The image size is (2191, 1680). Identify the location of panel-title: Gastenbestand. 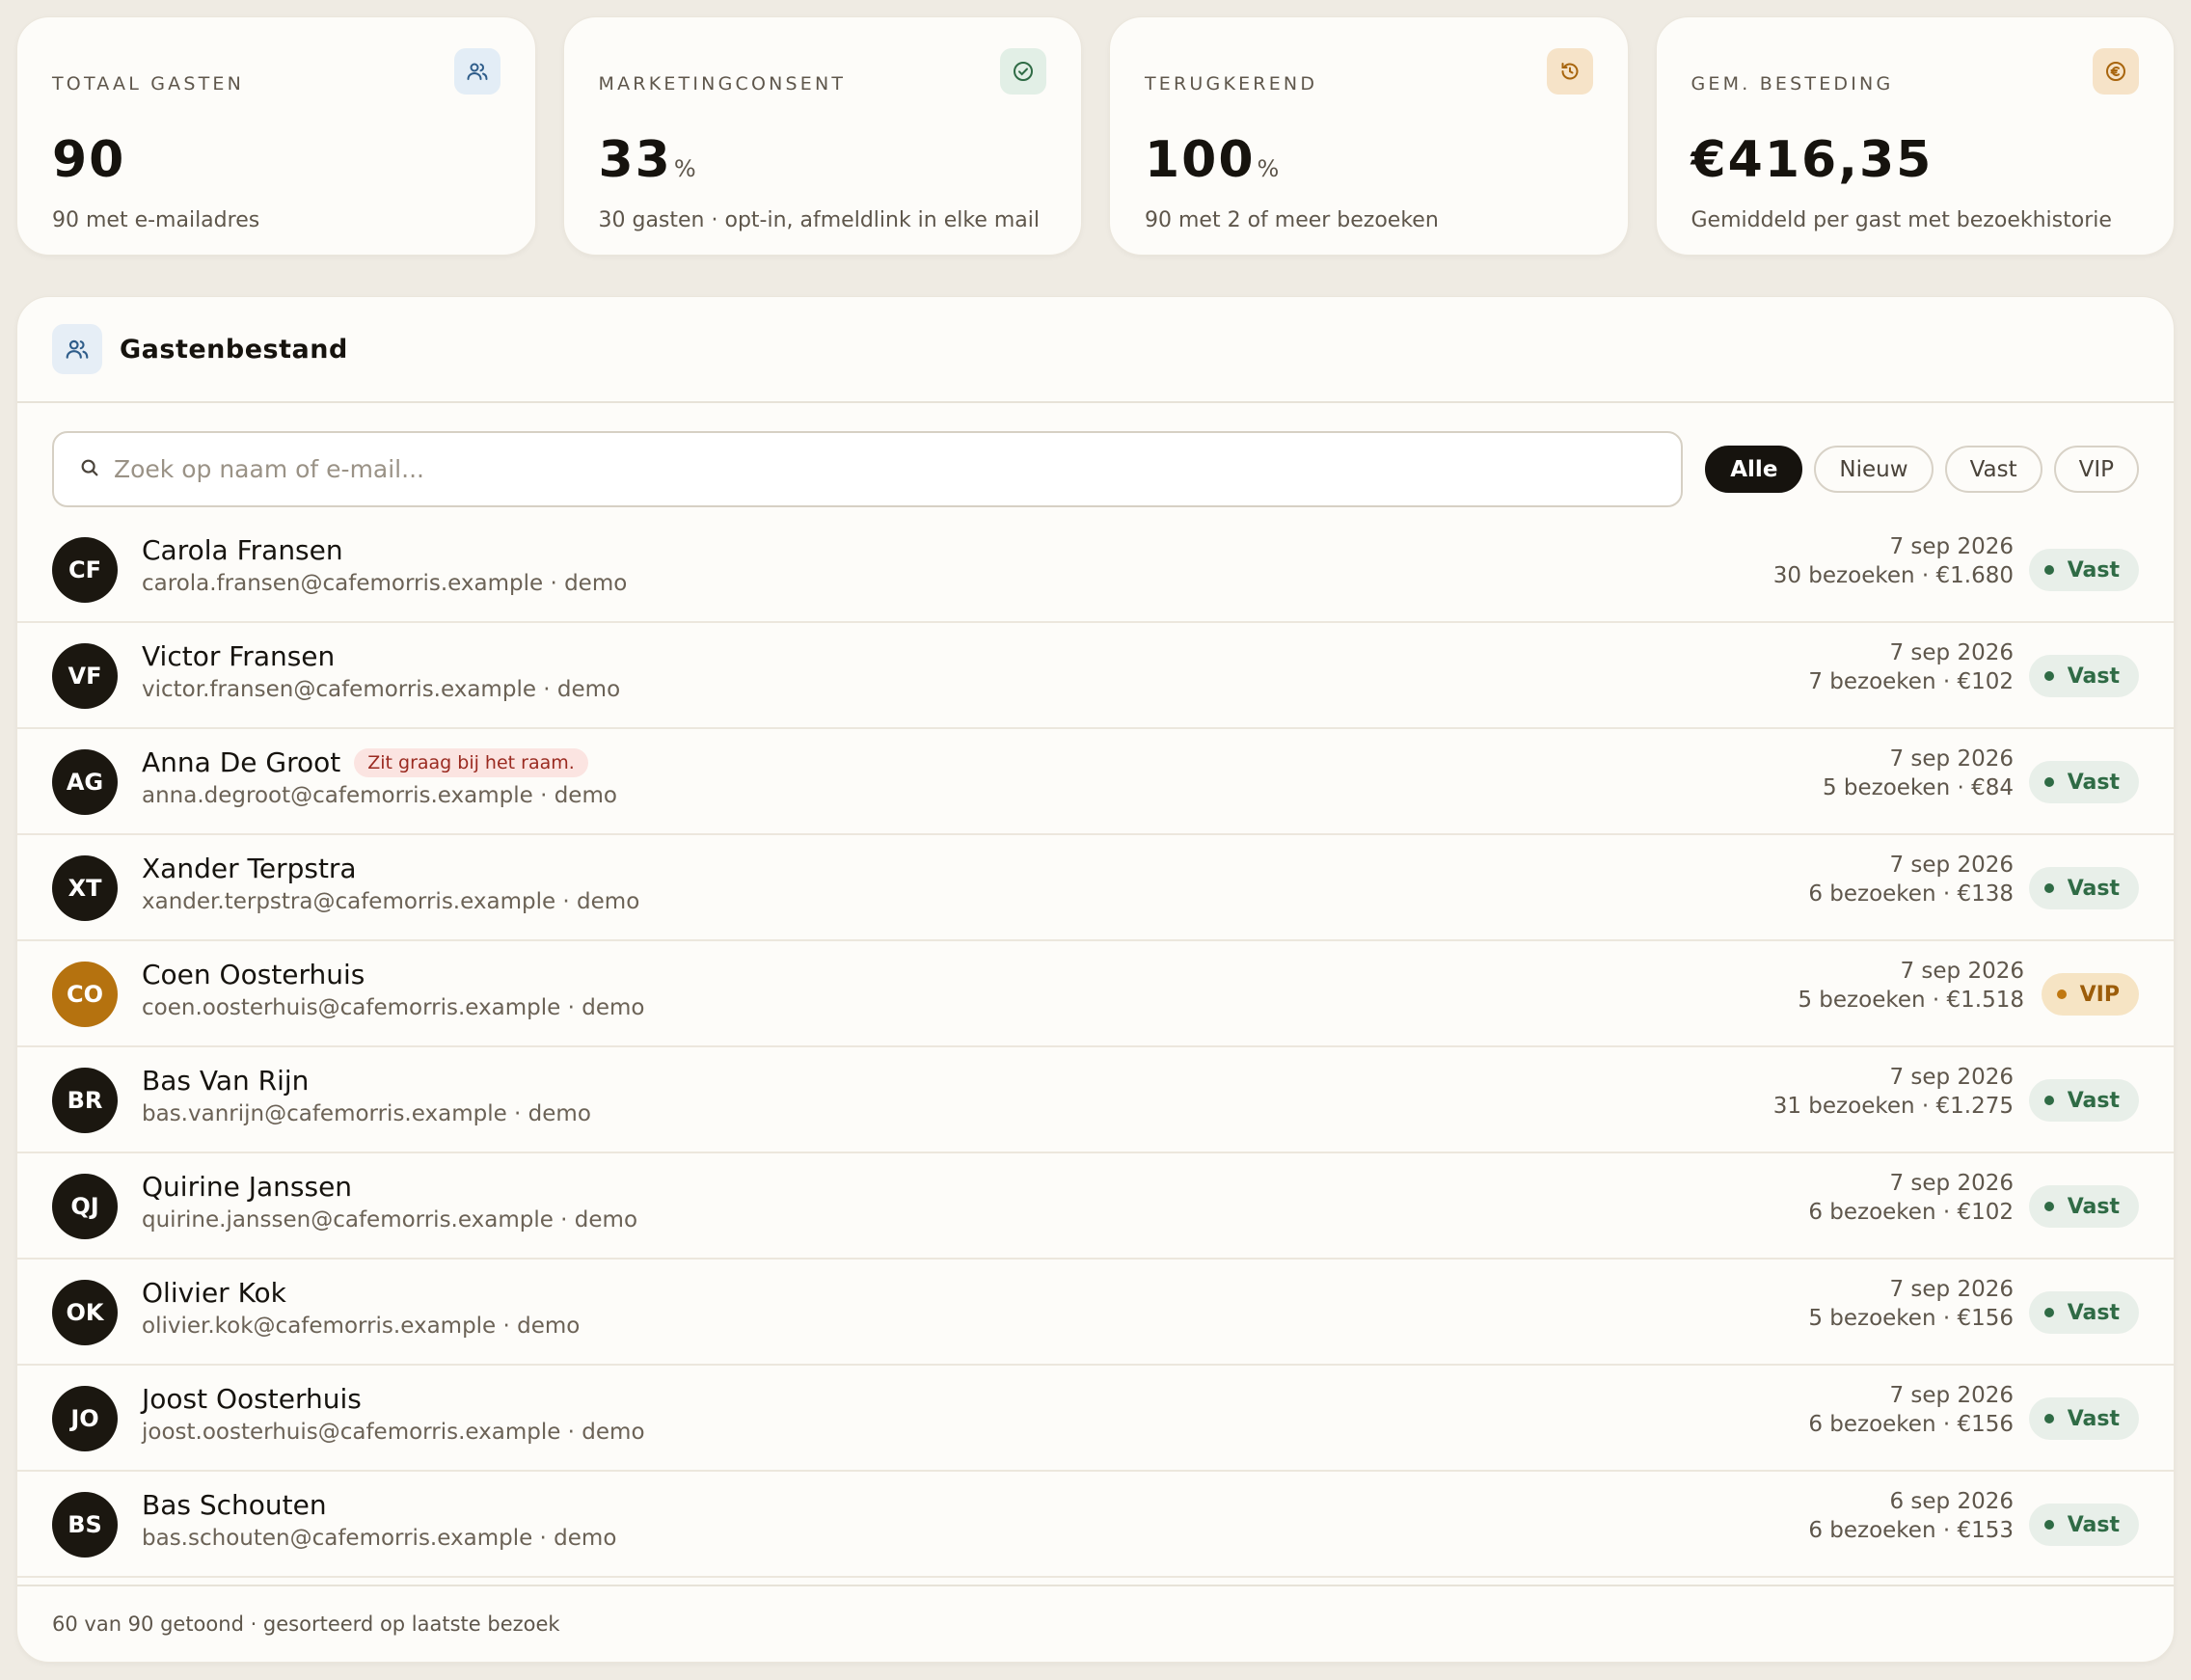
(234, 350).